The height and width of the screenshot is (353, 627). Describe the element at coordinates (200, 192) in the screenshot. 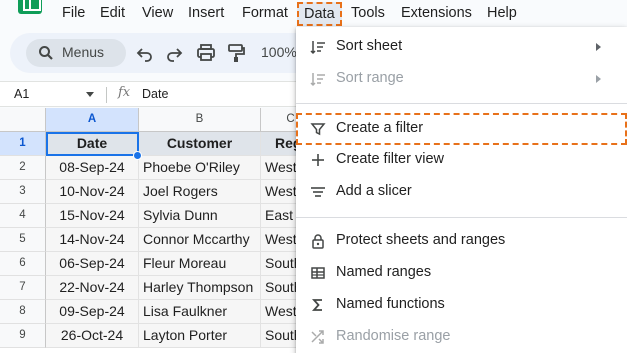

I see `table-cell: Joel Rogers` at that location.